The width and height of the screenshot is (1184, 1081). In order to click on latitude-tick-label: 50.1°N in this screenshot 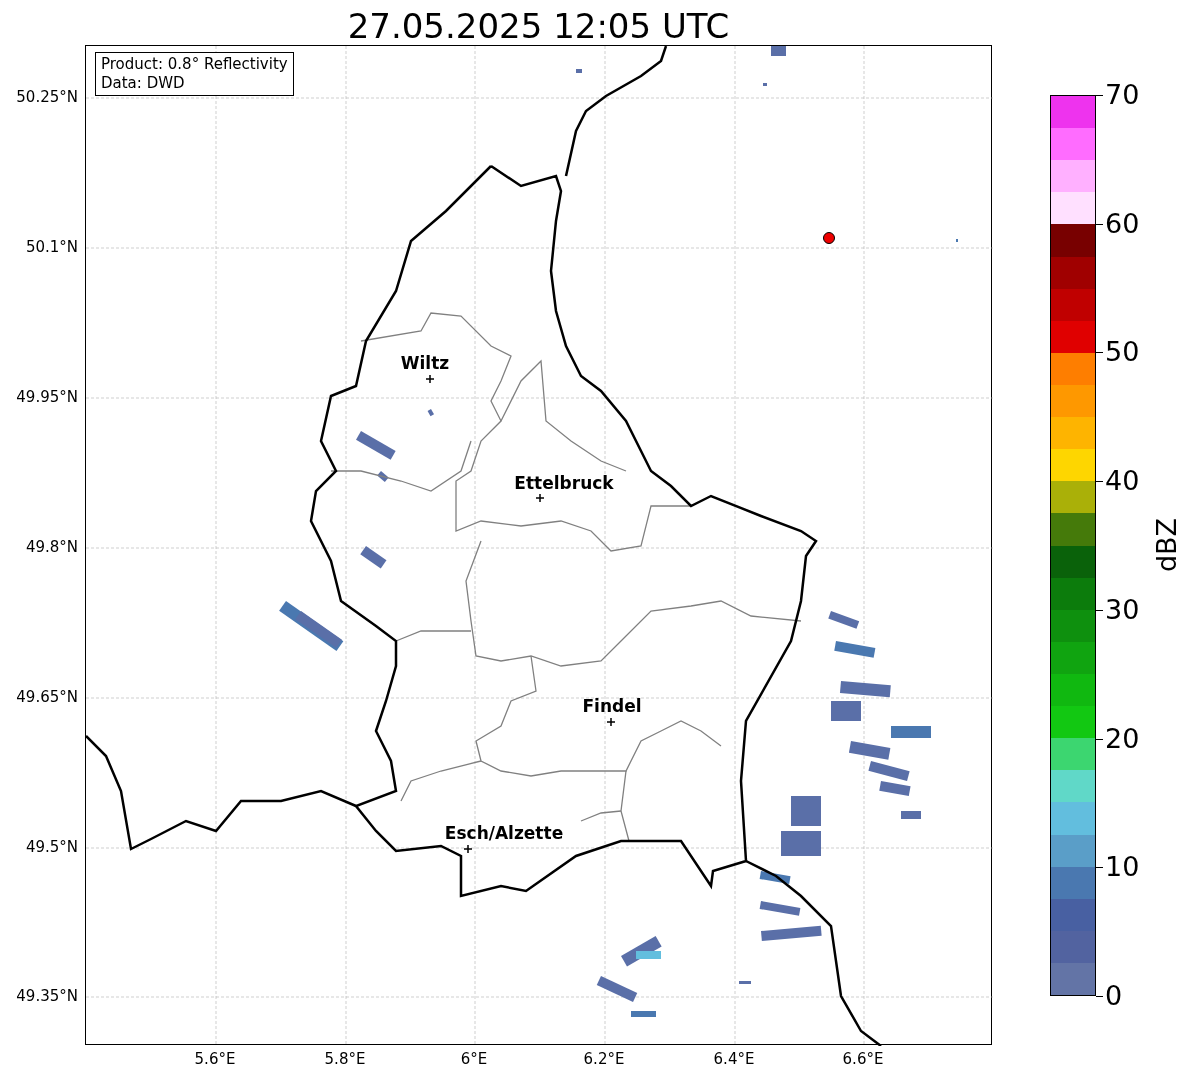, I will do `click(51, 247)`.